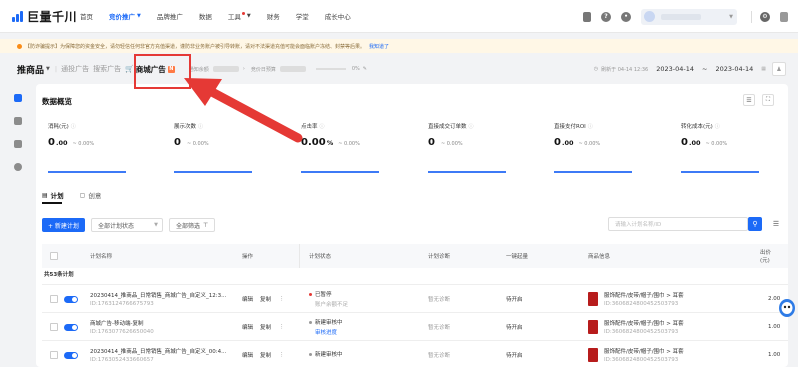 Image resolution: width=798 pixels, height=367 pixels. What do you see at coordinates (689, 16) in the screenshot?
I see `account-switcher: ▼` at bounding box center [689, 16].